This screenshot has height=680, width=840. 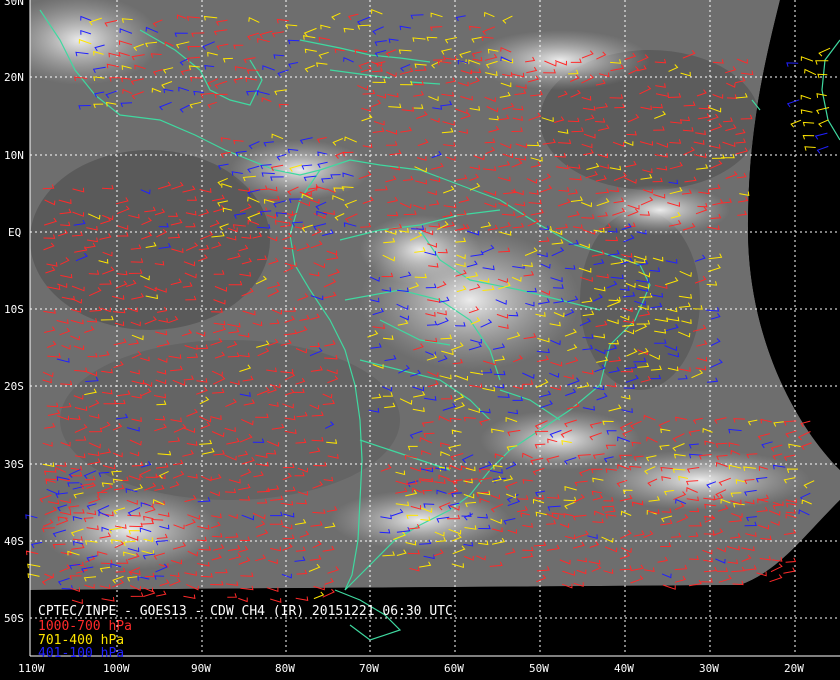 I want to click on lat-label: 20S, so click(x=14, y=386).